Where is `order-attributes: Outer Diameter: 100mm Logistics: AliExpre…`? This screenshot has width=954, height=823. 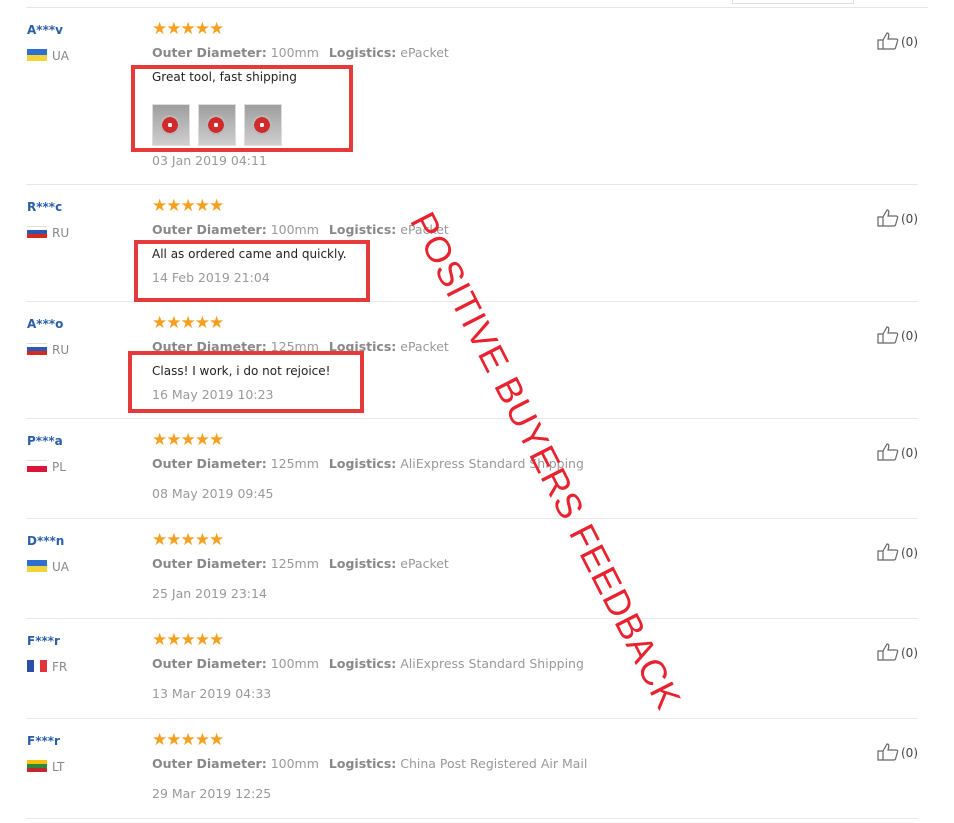 order-attributes: Outer Diameter: 100mm Logistics: AliExpre… is located at coordinates (368, 663).